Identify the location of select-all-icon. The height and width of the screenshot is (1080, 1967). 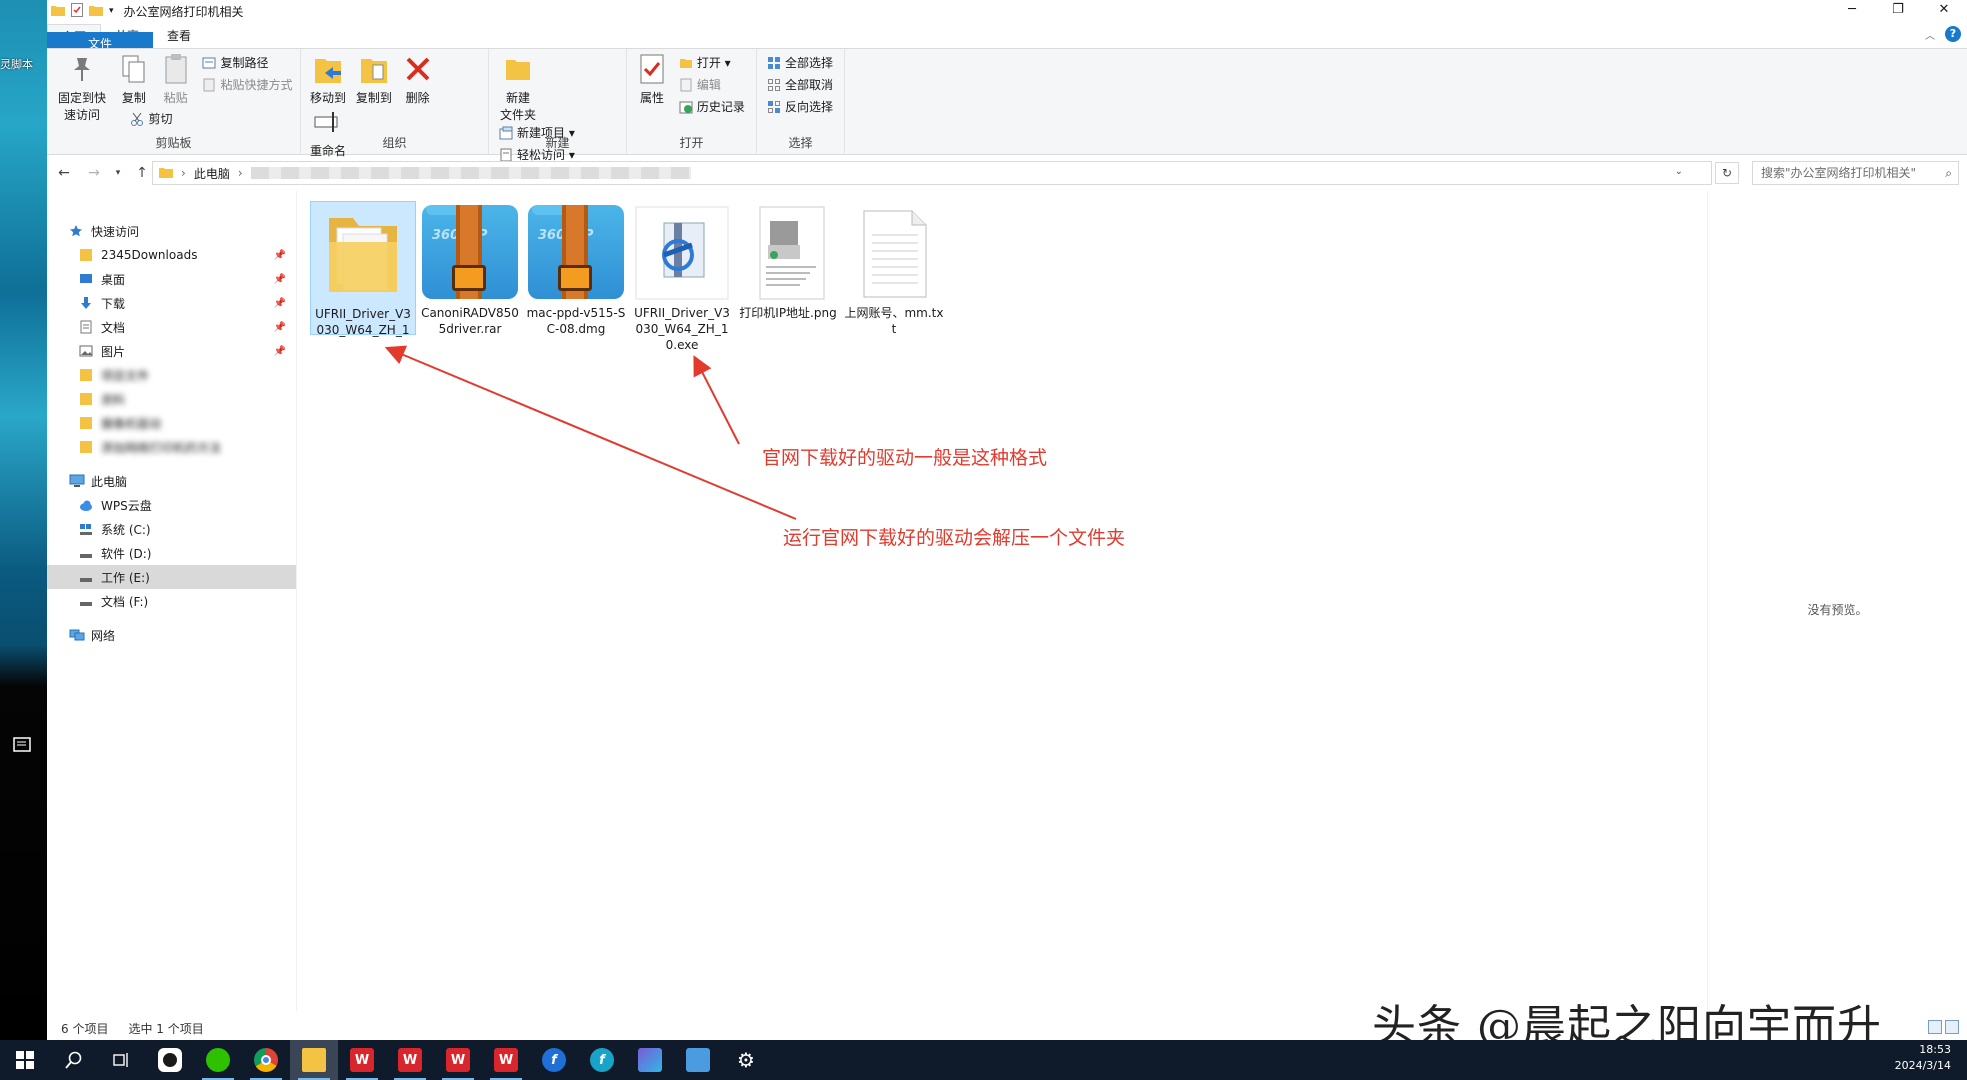
(774, 63).